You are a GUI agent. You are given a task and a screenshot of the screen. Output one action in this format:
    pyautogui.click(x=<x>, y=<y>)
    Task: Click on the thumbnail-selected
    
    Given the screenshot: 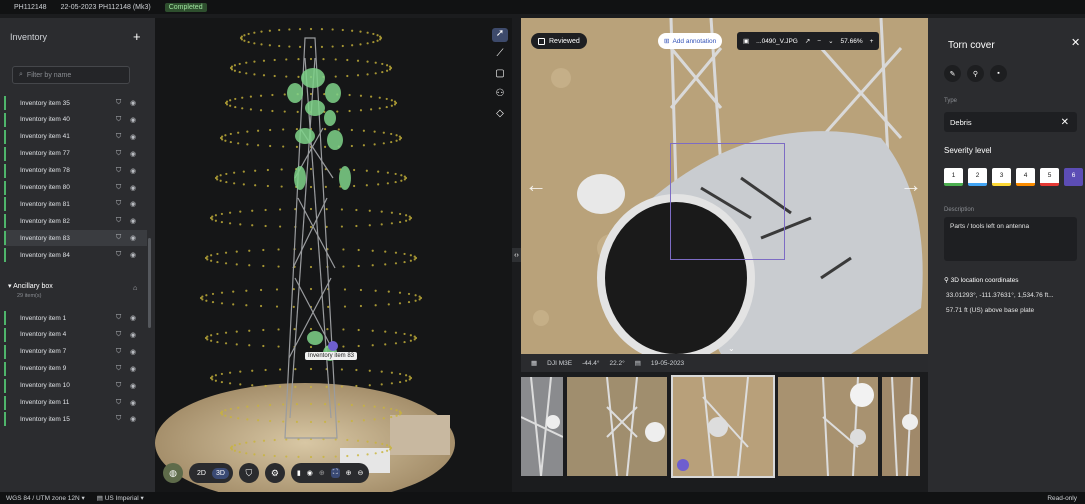 What is the action you would take?
    pyautogui.click(x=723, y=426)
    